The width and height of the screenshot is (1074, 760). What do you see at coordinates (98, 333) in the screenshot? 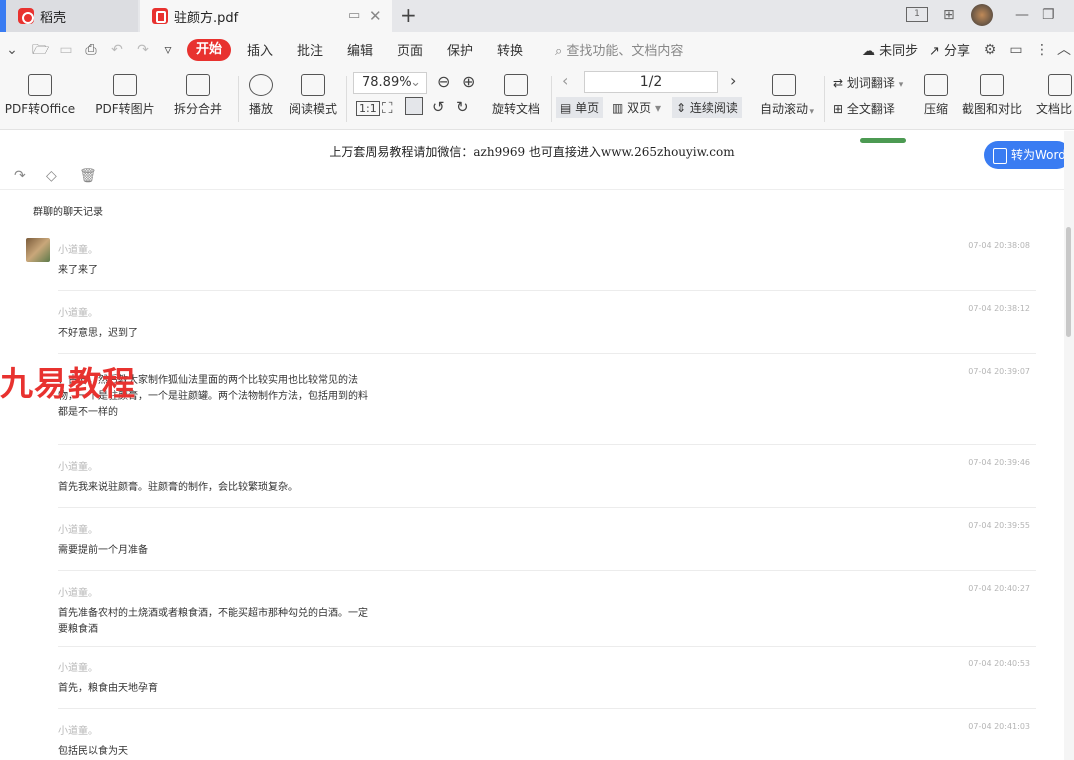
I see `message-text: 不好意思，迟到了` at bounding box center [98, 333].